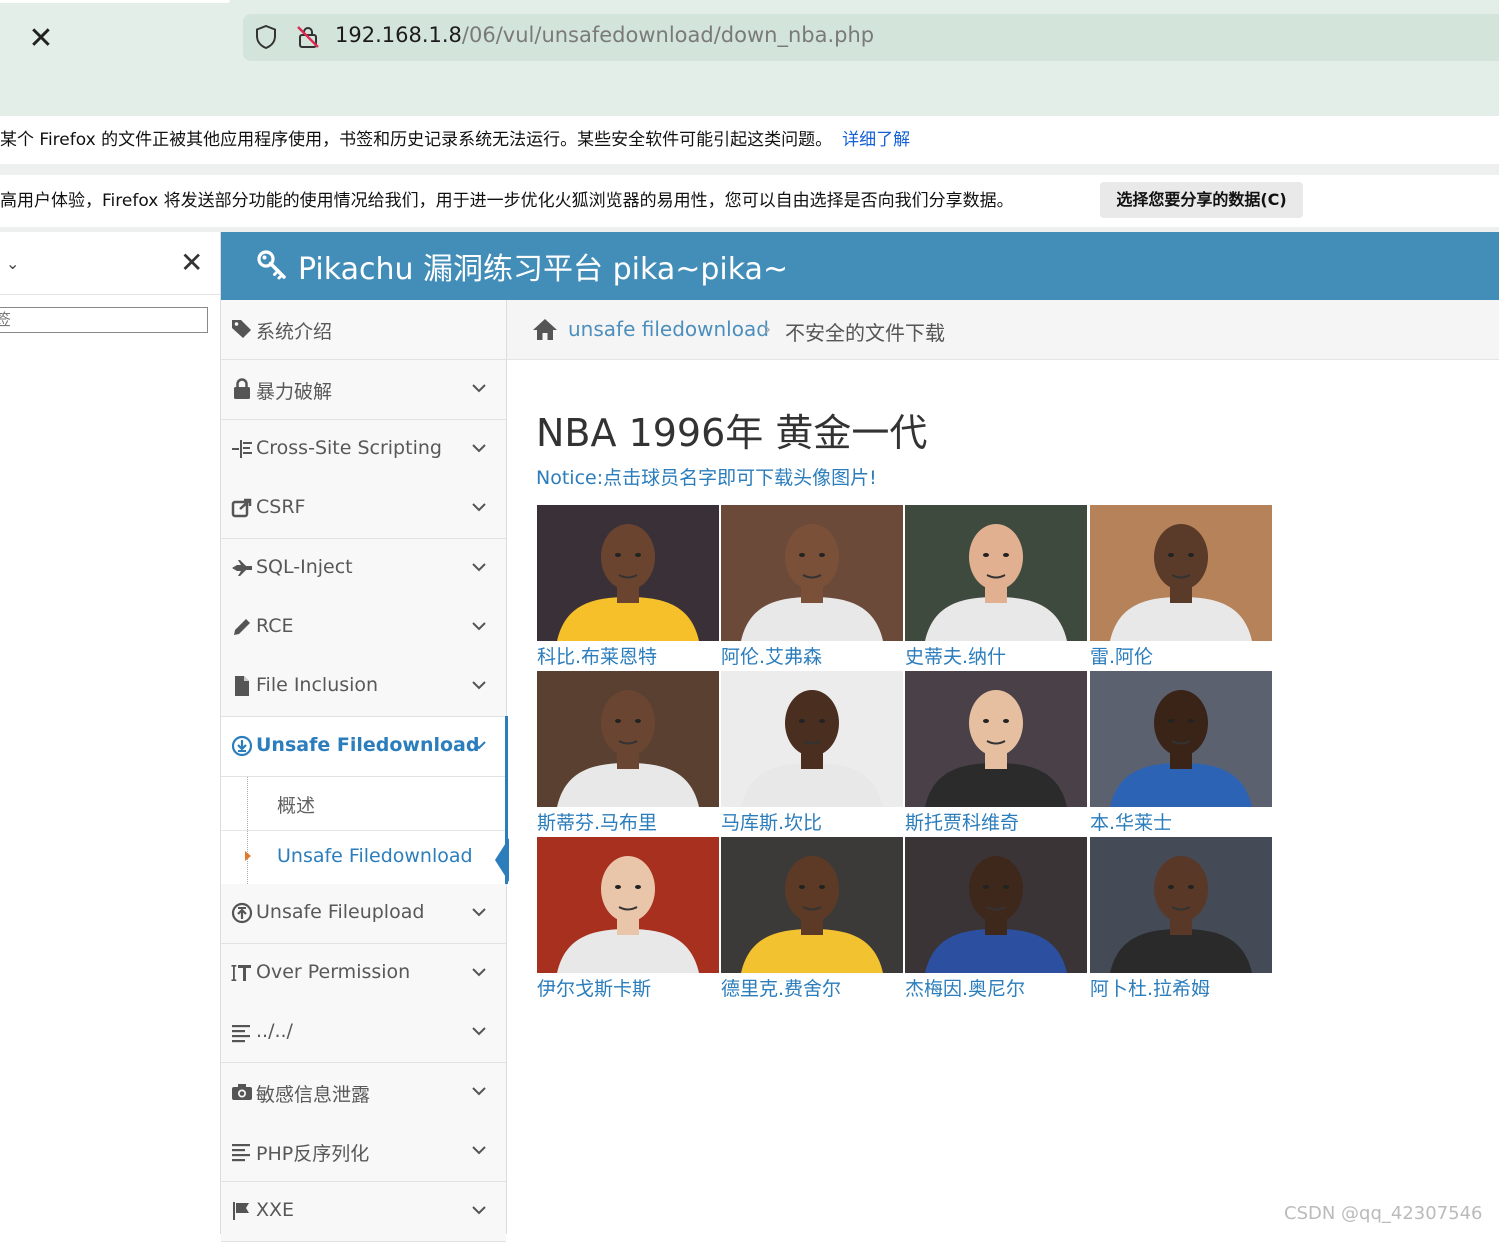  Describe the element at coordinates (242, 568) in the screenshot. I see `fighter-jet-icon` at that location.